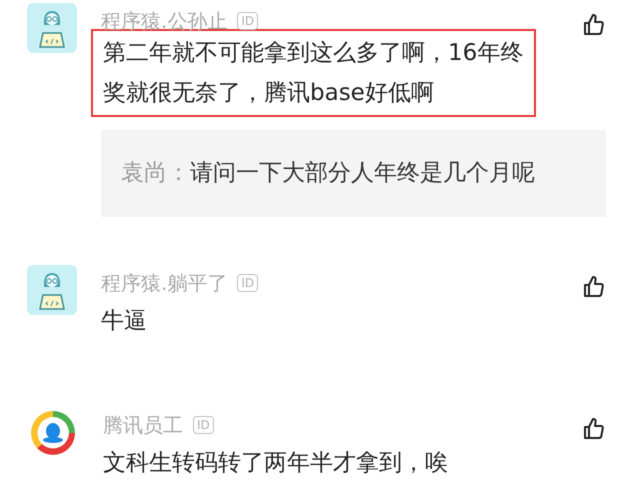 This screenshot has height=499, width=640. What do you see at coordinates (328, 173) in the screenshot?
I see `reply-text: 袁尚：请问一下大部分人年终是几个月呢` at bounding box center [328, 173].